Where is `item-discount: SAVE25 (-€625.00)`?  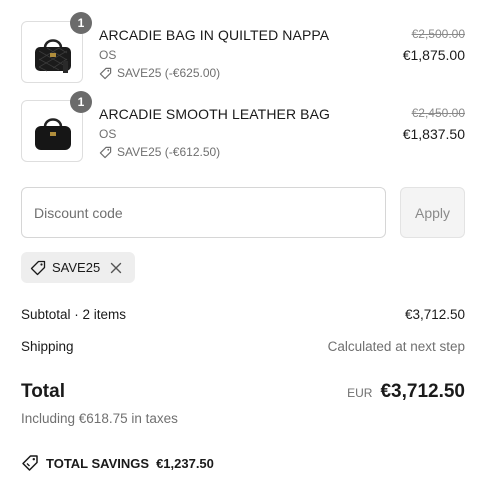 item-discount: SAVE25 (-€625.00) is located at coordinates (159, 73).